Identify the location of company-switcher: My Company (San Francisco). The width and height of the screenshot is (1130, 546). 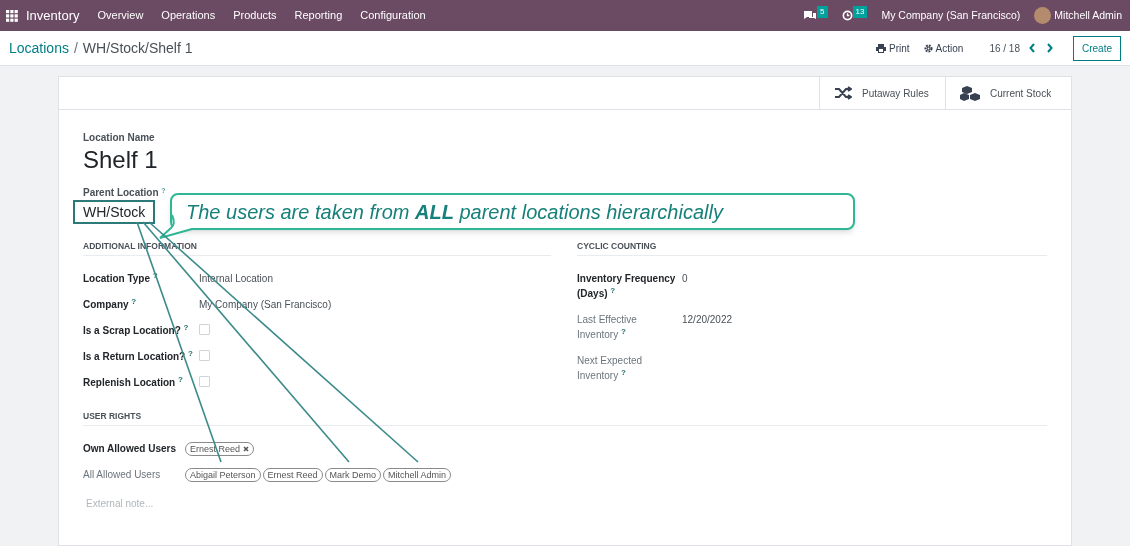
(951, 15).